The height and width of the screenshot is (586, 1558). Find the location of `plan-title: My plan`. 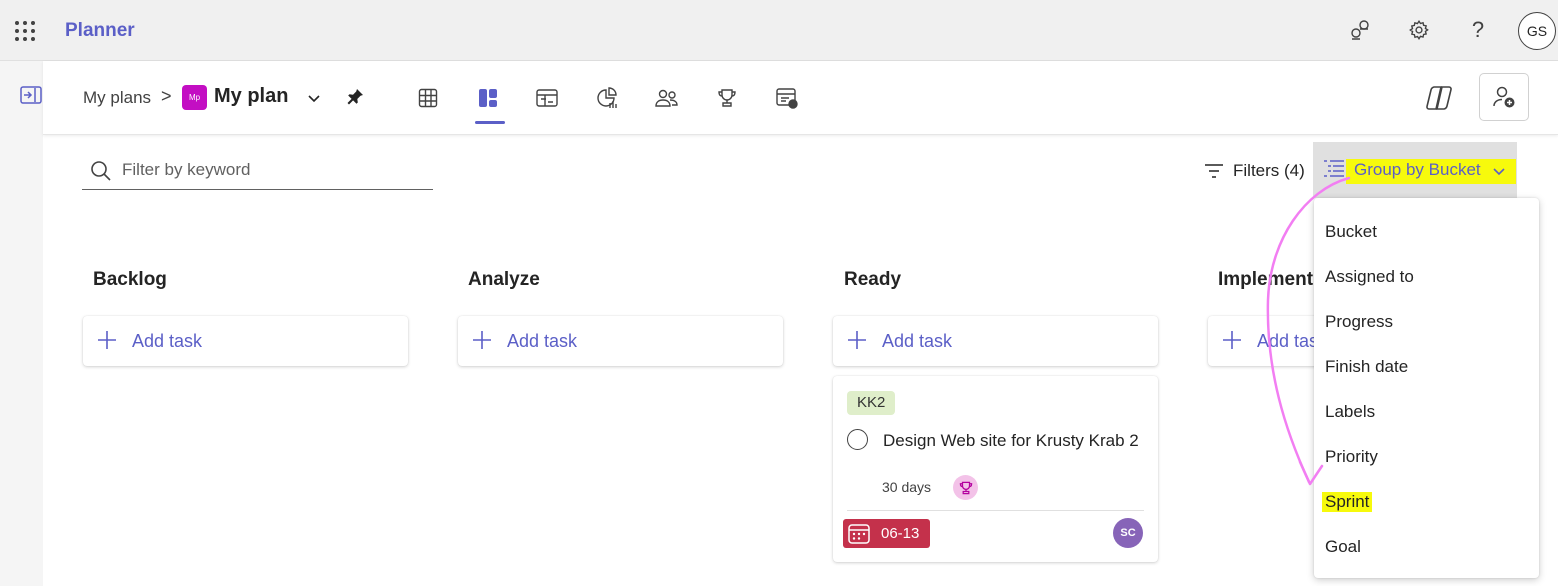

plan-title: My plan is located at coordinates (251, 96).